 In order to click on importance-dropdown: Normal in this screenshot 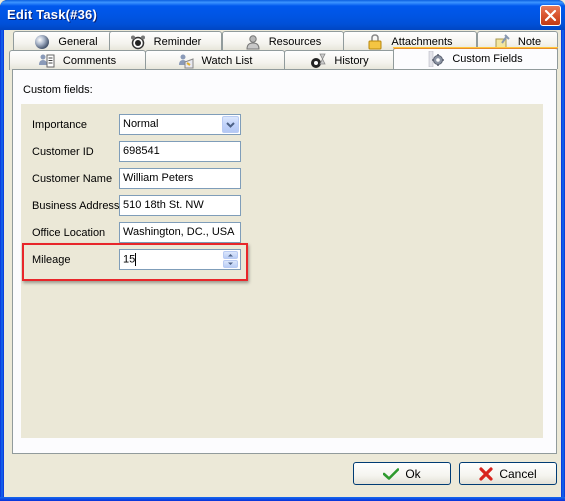, I will do `click(180, 124)`.